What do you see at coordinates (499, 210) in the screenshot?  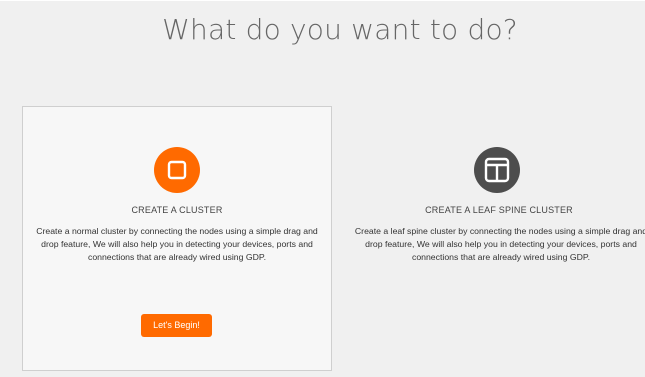 I see `card-heading: CREATE A LEAF SPINE CLUSTER` at bounding box center [499, 210].